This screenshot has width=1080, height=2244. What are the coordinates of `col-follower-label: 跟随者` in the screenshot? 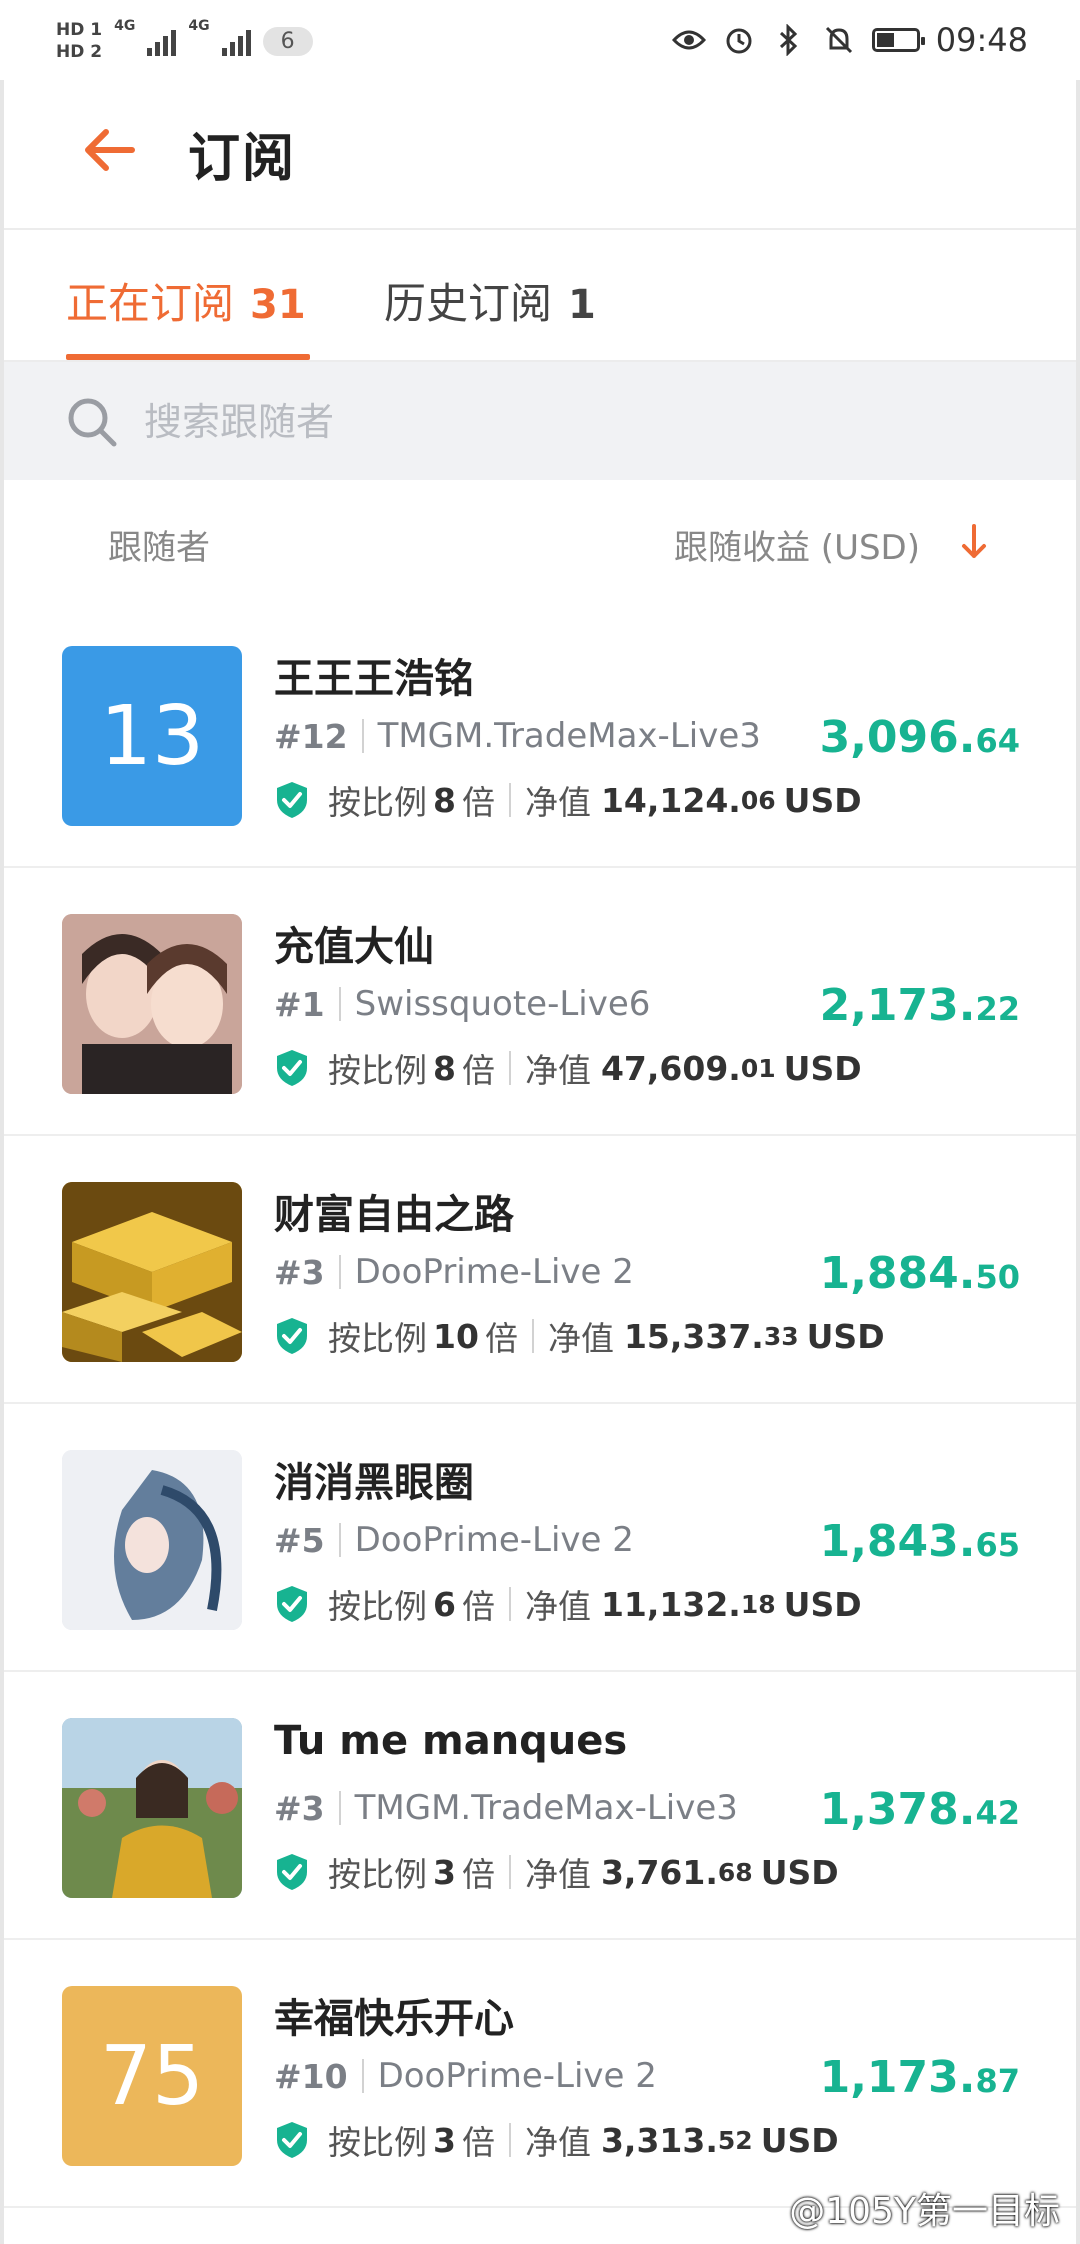 It's located at (159, 548).